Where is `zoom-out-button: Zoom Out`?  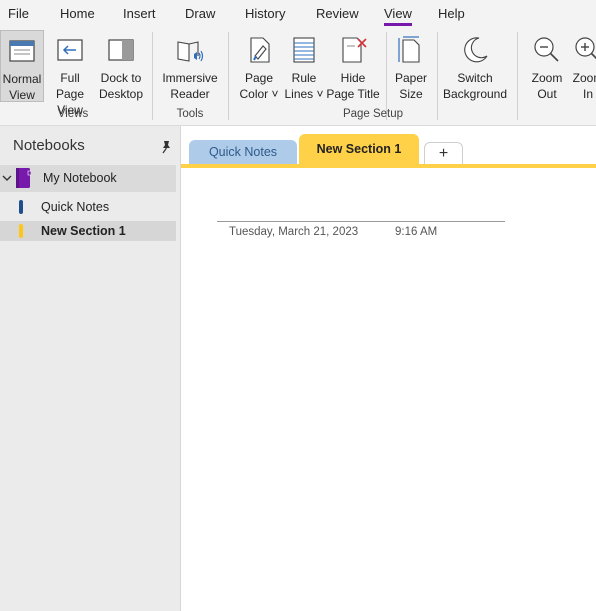 zoom-out-button: Zoom Out is located at coordinates (547, 66).